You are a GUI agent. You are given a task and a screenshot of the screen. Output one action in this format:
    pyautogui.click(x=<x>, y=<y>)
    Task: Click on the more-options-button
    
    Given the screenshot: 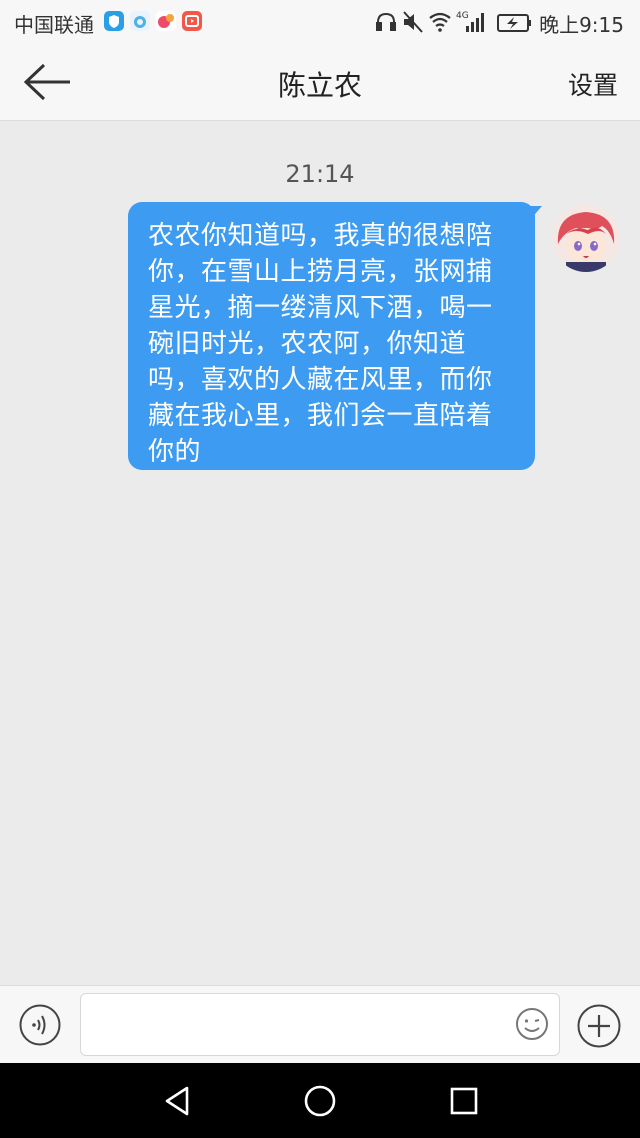 What is the action you would take?
    pyautogui.click(x=599, y=1026)
    